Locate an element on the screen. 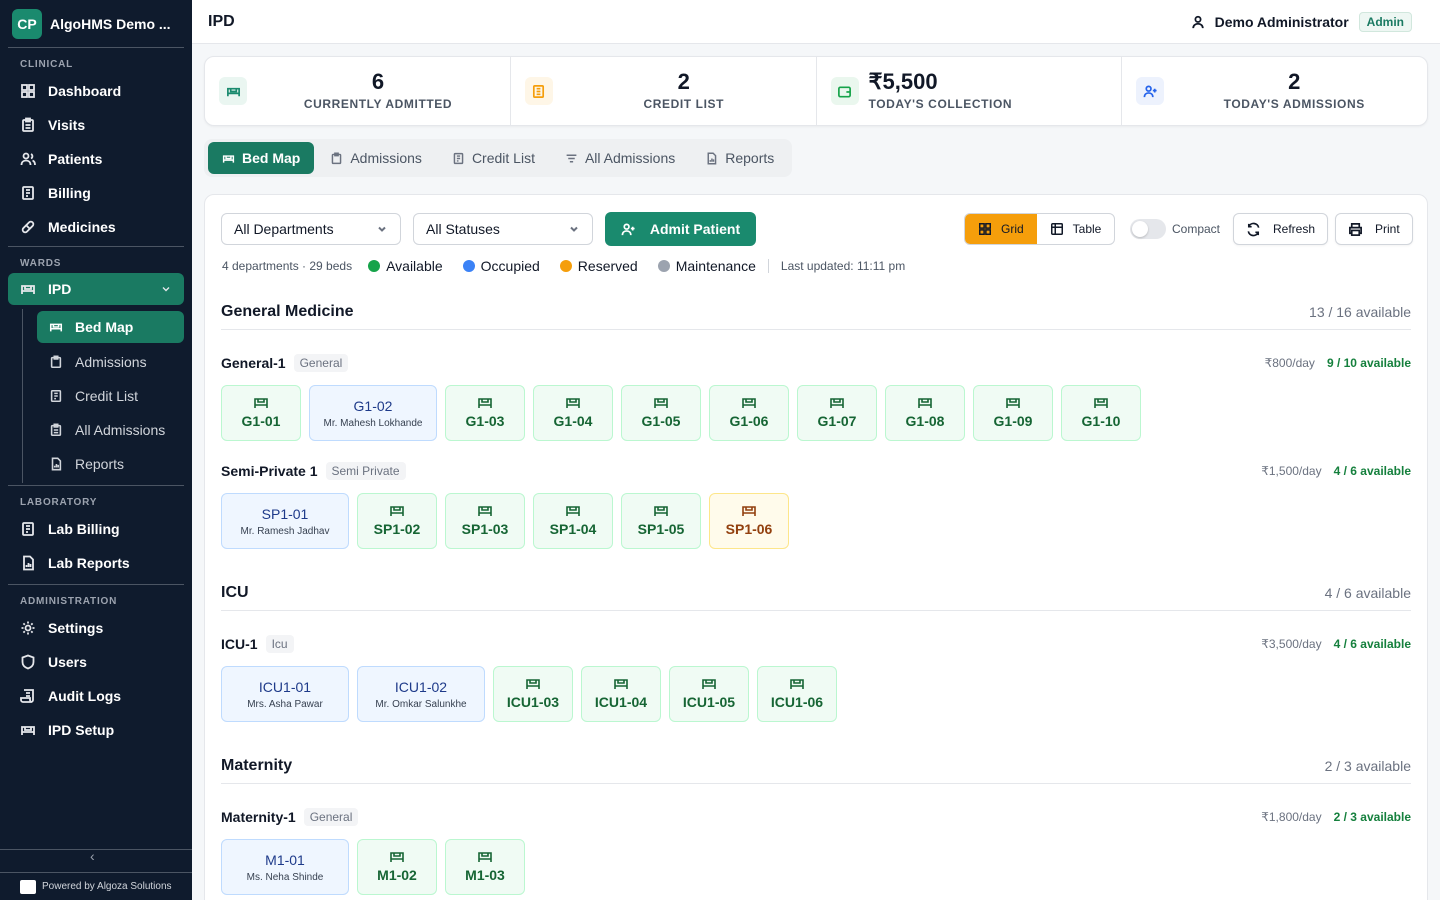 This screenshot has width=1440, height=900. sidebar-item-patients: Patients is located at coordinates (96, 159).